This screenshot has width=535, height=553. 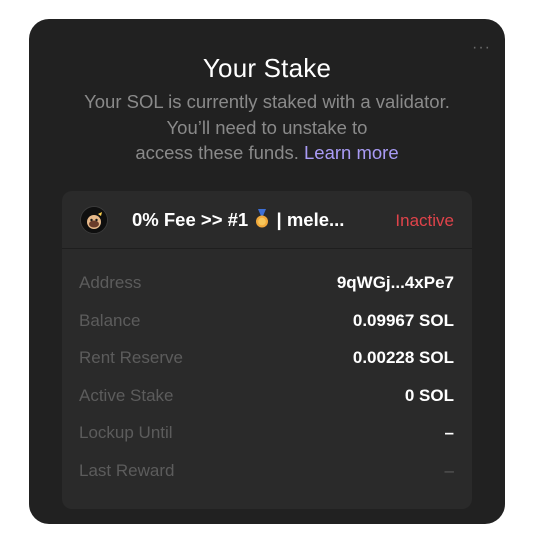 What do you see at coordinates (429, 395) in the screenshot?
I see `detail-value: 0 SOL` at bounding box center [429, 395].